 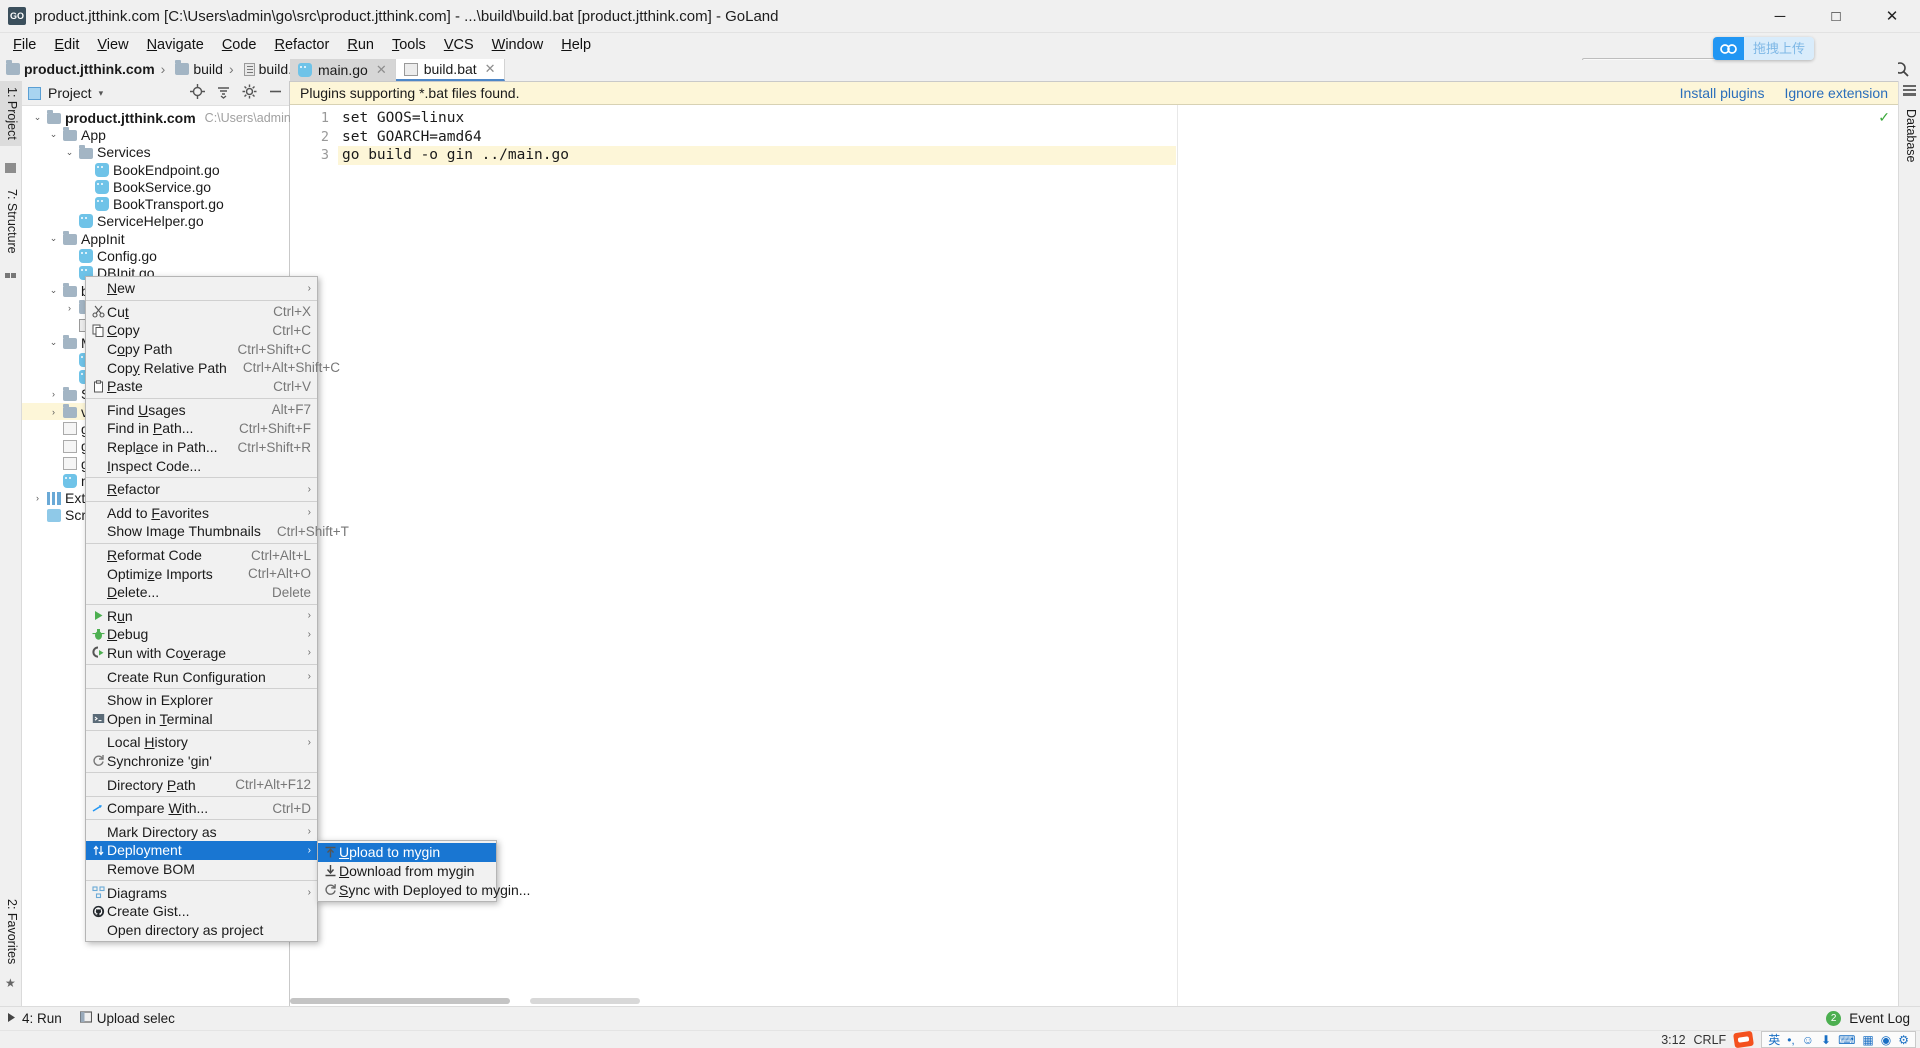 I want to click on context-menu-item-remove-bom: Remove BOM, so click(x=201, y=869).